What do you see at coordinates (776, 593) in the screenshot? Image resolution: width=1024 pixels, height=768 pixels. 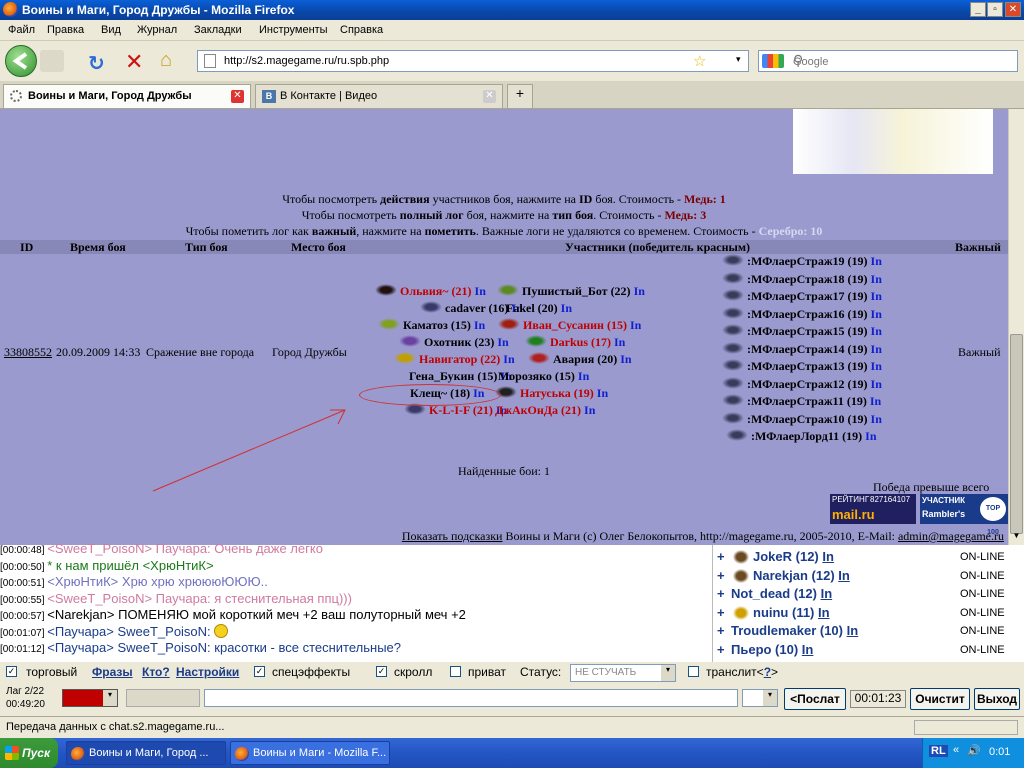 I see `user-name: Not_dead (12)` at bounding box center [776, 593].